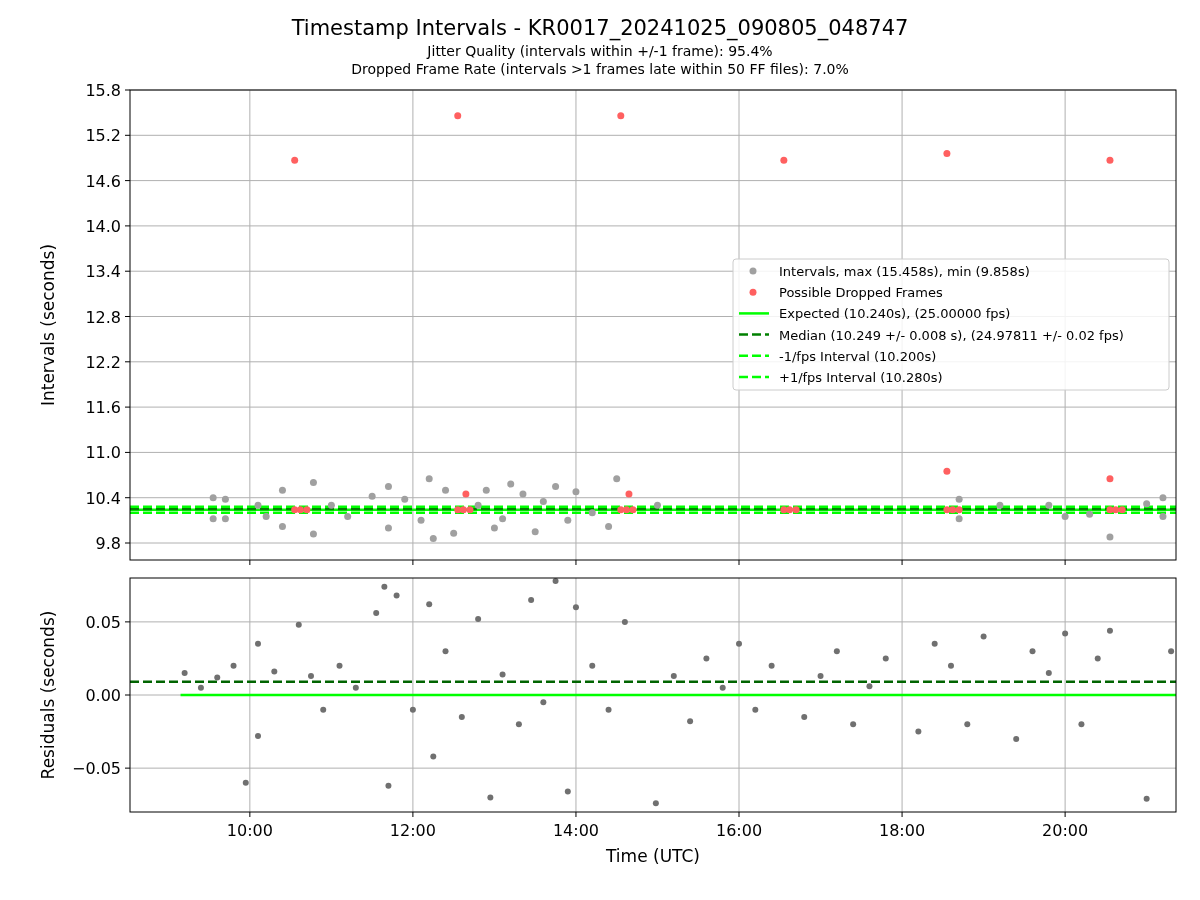 Image resolution: width=1200 pixels, height=900 pixels. What do you see at coordinates (103, 226) in the screenshot?
I see `axis-tick-label: 14.0` at bounding box center [103, 226].